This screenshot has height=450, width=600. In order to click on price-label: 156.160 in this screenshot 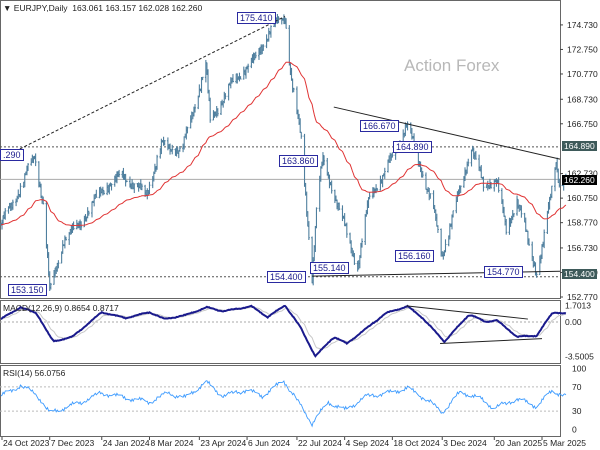, I will do `click(414, 256)`.